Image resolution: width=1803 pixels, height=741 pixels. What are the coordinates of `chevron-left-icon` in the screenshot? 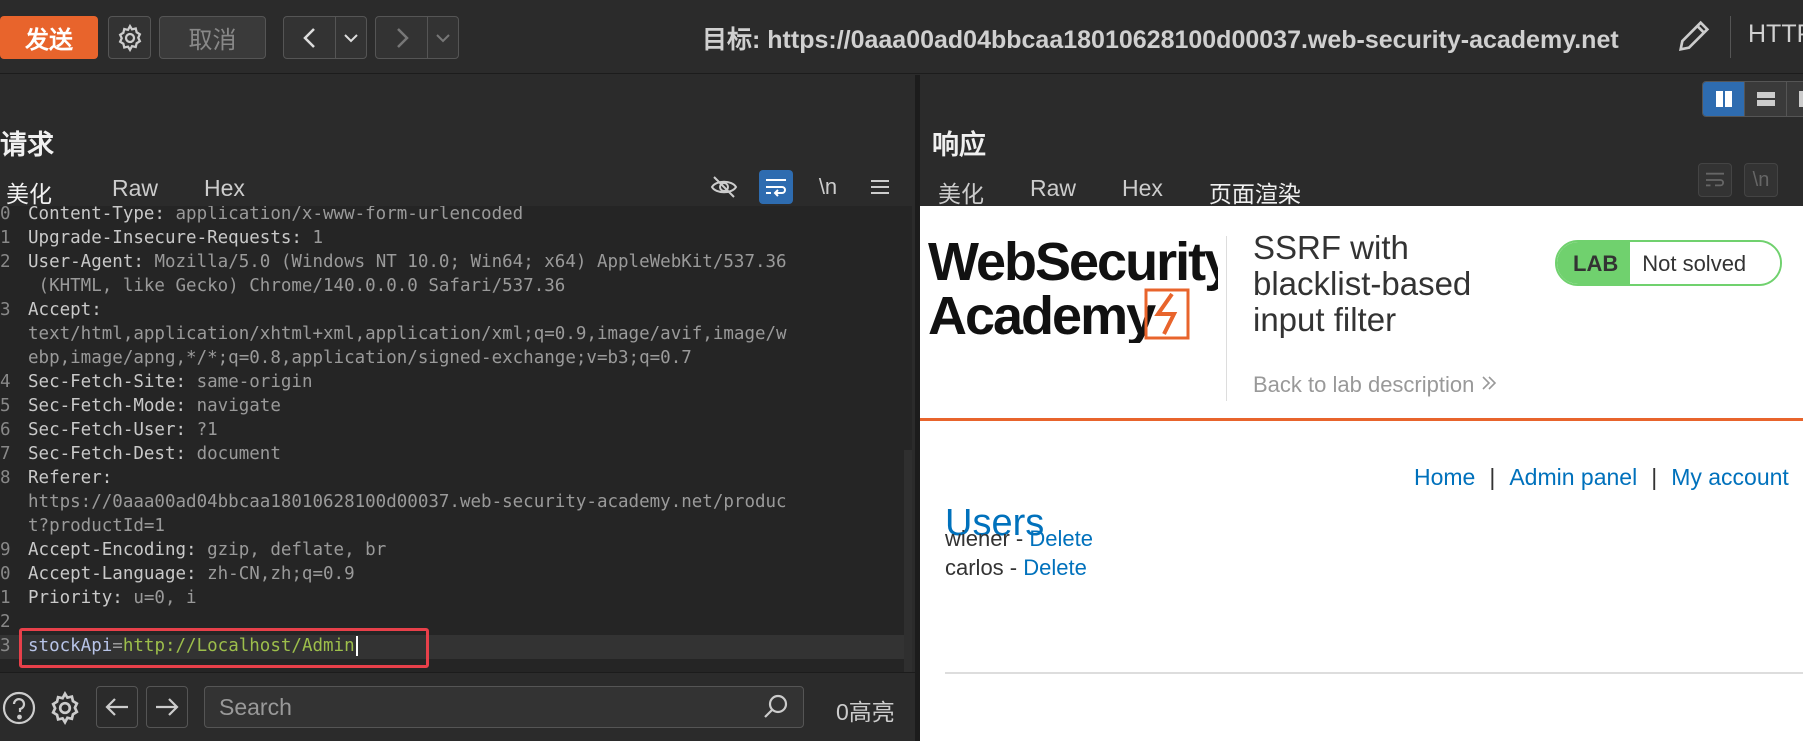 It's located at (308, 37).